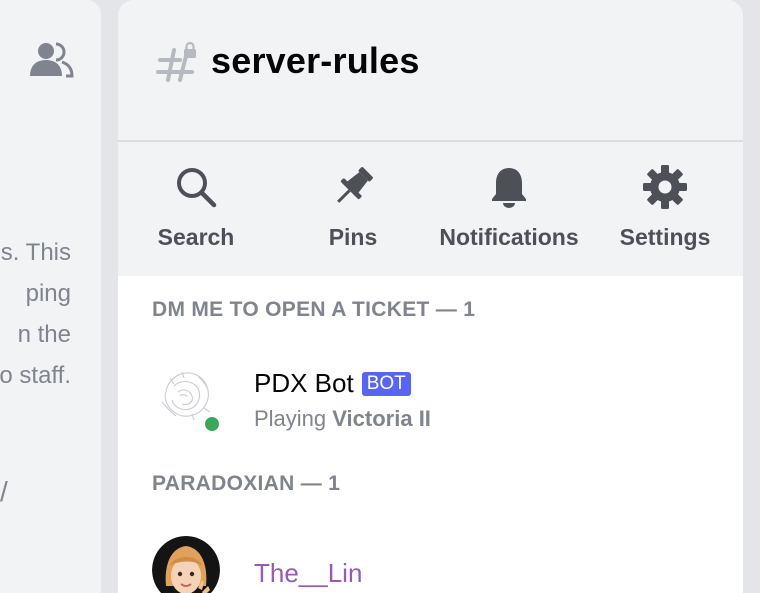 This screenshot has width=760, height=593. Describe the element at coordinates (509, 188) in the screenshot. I see `bell-icon` at that location.